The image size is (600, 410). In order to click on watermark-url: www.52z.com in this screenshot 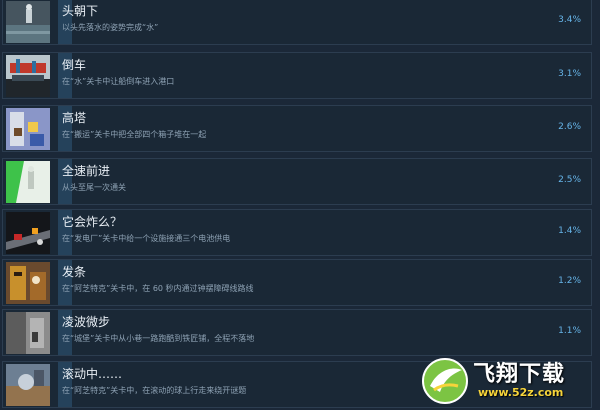, I will do `click(521, 392)`.